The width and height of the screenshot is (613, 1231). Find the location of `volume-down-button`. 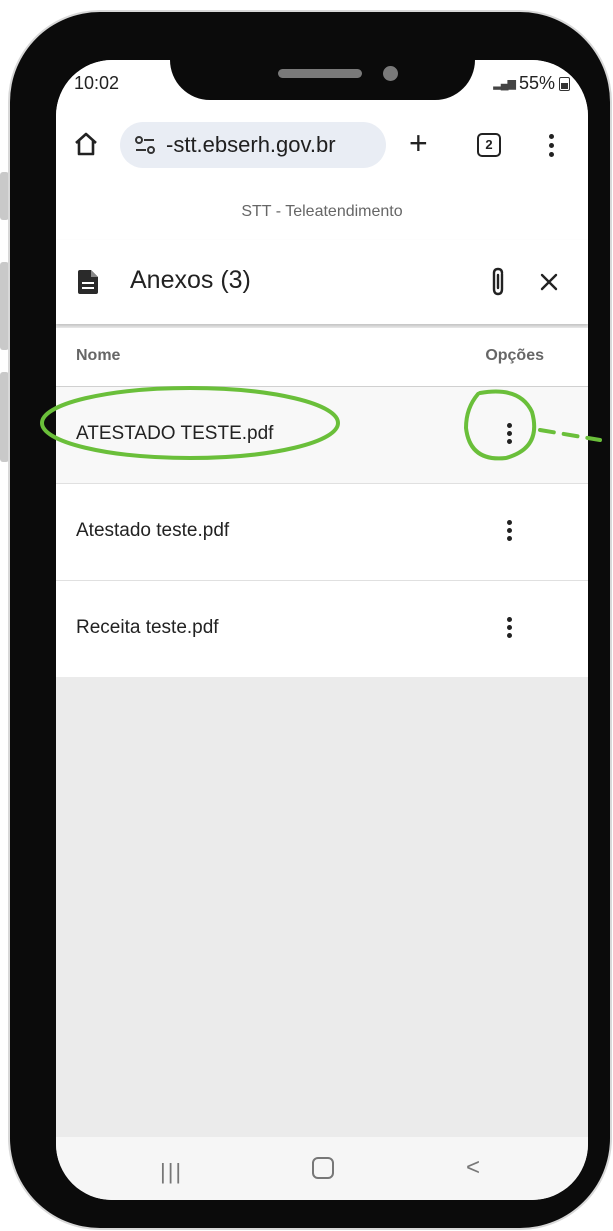

volume-down-button is located at coordinates (4, 417).